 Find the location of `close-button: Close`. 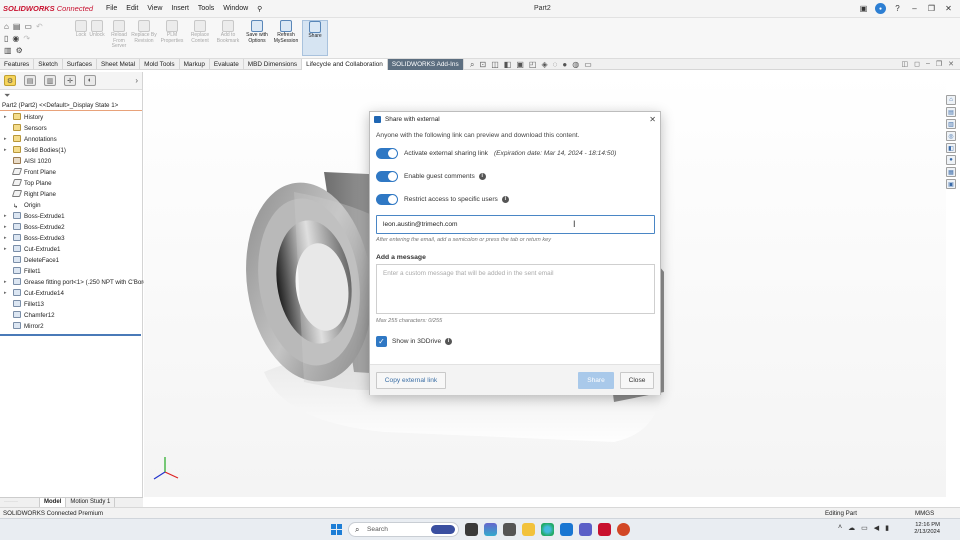

close-button: Close is located at coordinates (637, 380).